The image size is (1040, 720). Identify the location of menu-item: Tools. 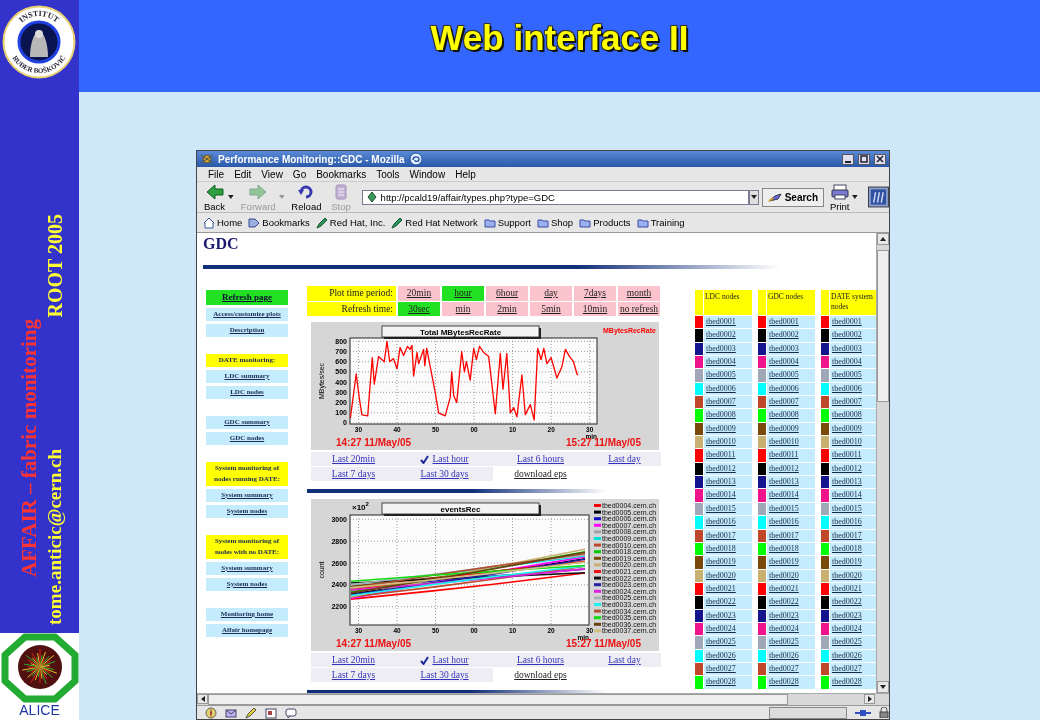
(388, 174).